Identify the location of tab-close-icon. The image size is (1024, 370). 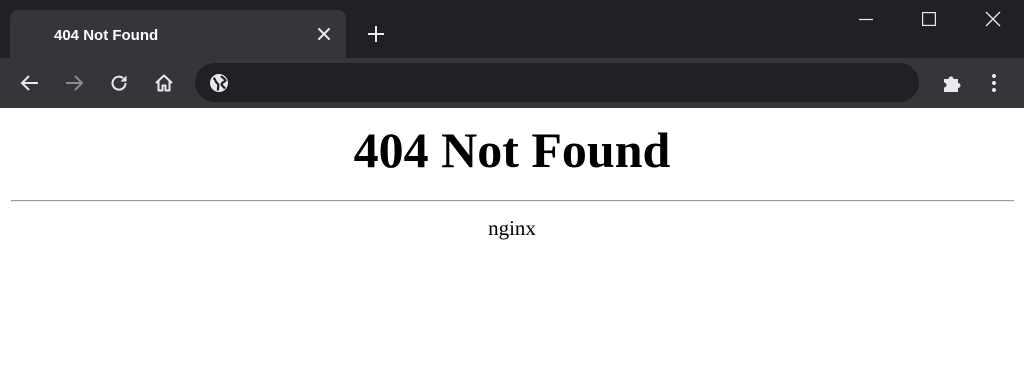
(324, 34).